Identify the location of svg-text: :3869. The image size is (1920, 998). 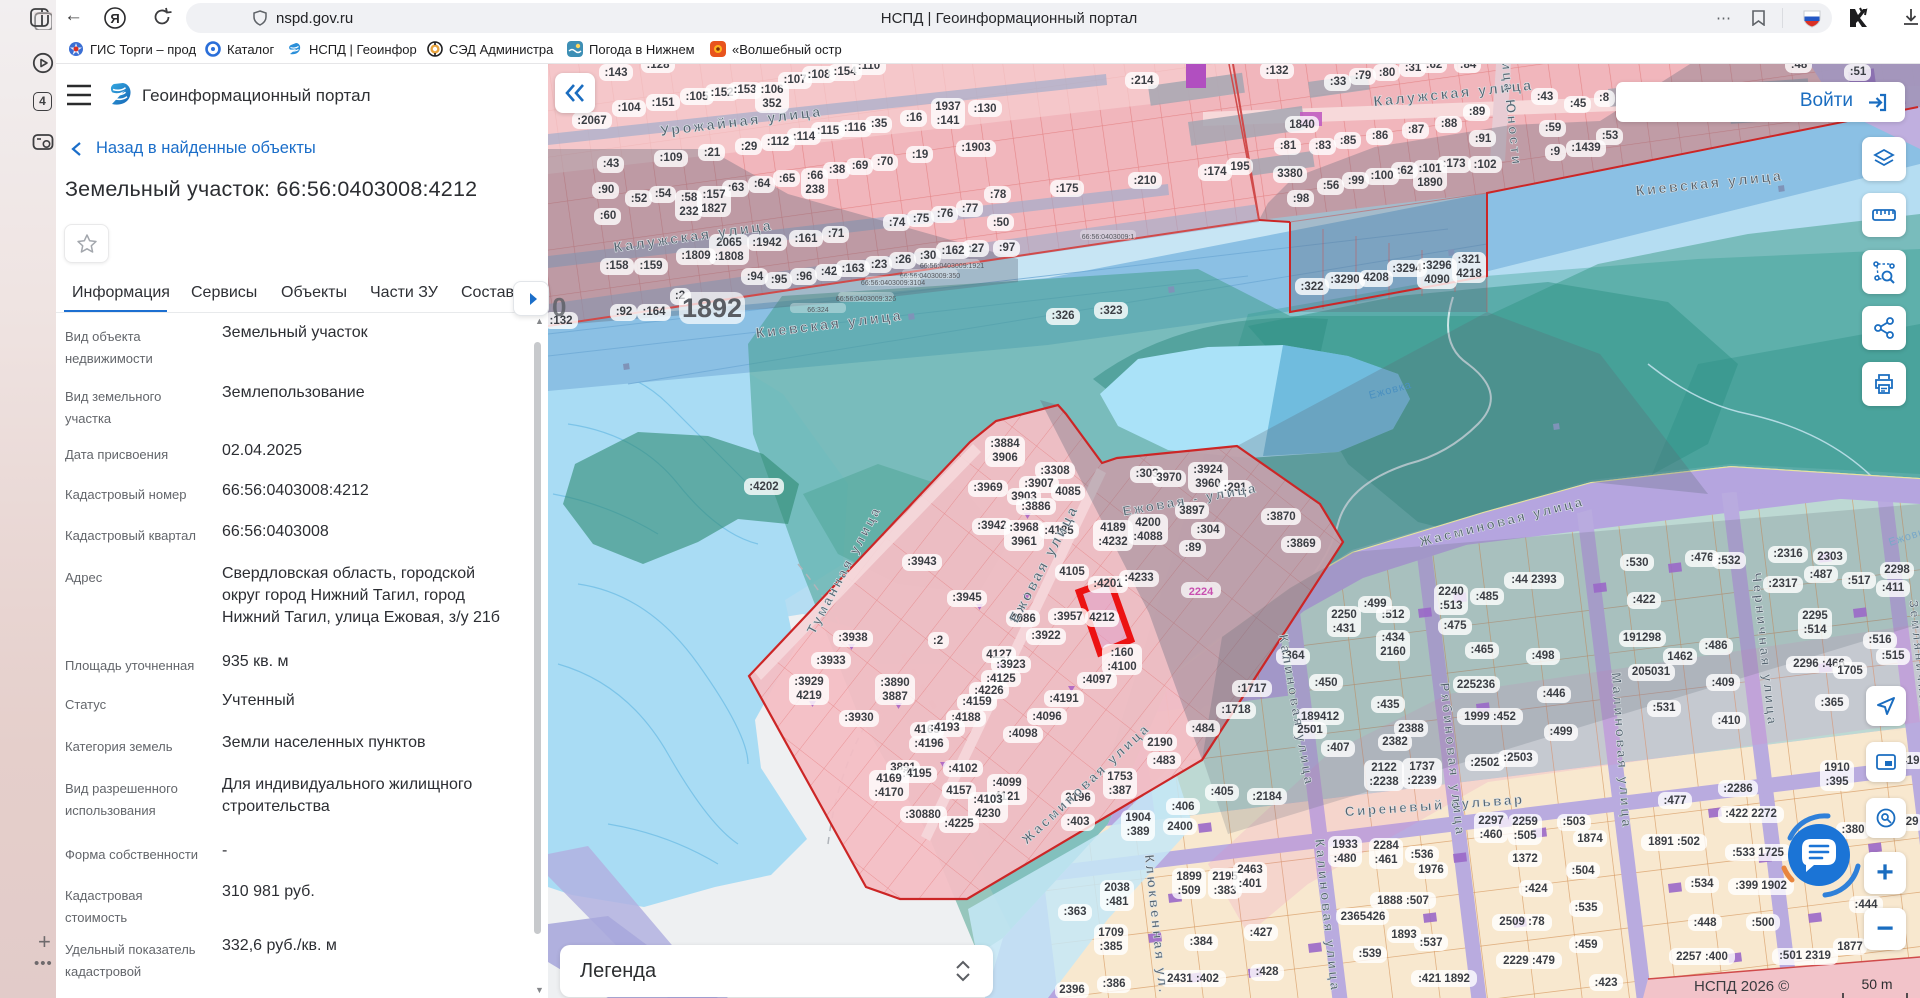
(1300, 544).